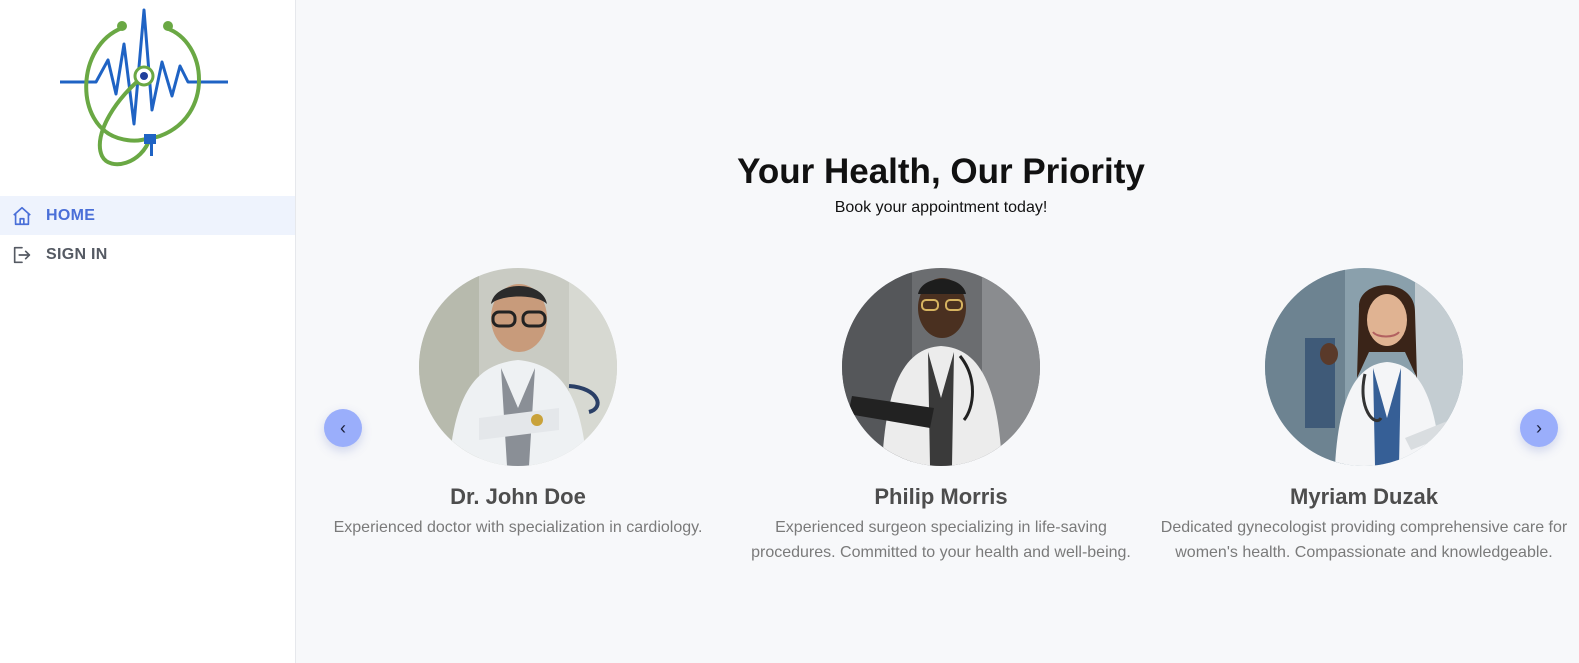 The width and height of the screenshot is (1579, 663). I want to click on sidebar-item-sign-in: SIGN IN, so click(147, 254).